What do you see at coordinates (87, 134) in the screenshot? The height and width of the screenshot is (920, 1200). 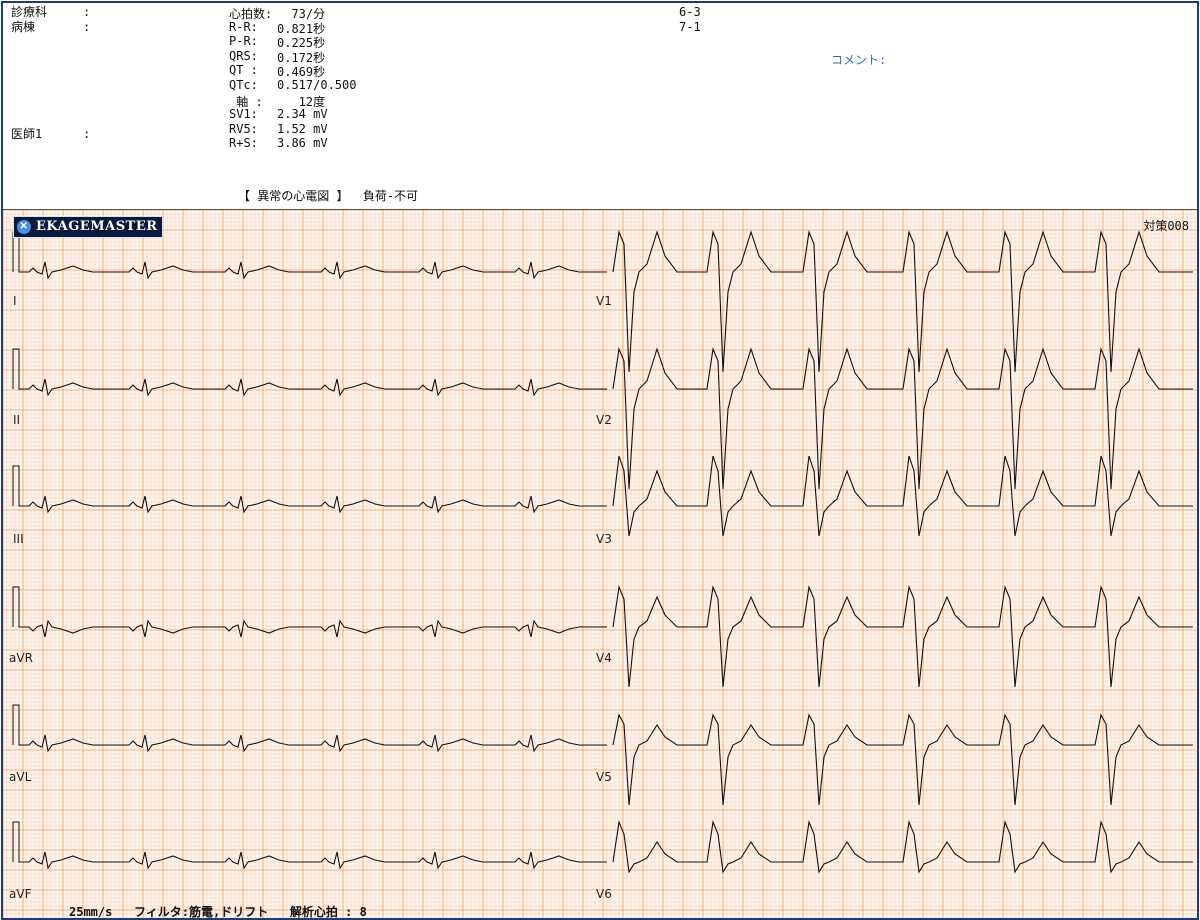 I see `doctor-colon: :` at bounding box center [87, 134].